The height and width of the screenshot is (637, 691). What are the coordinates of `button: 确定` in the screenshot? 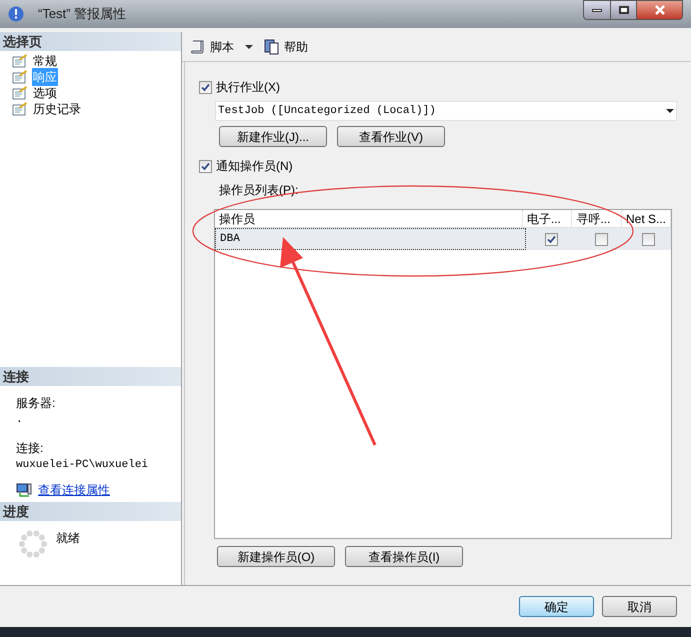 It's located at (556, 606).